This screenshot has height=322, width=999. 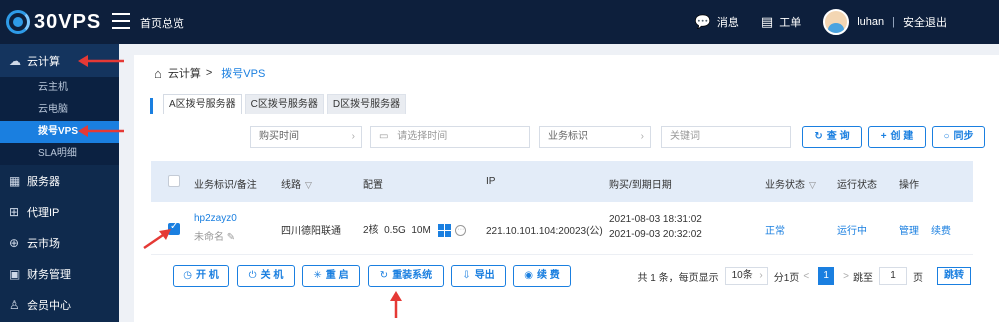 I want to click on breadcrumb-root: 云计算, so click(x=184, y=73).